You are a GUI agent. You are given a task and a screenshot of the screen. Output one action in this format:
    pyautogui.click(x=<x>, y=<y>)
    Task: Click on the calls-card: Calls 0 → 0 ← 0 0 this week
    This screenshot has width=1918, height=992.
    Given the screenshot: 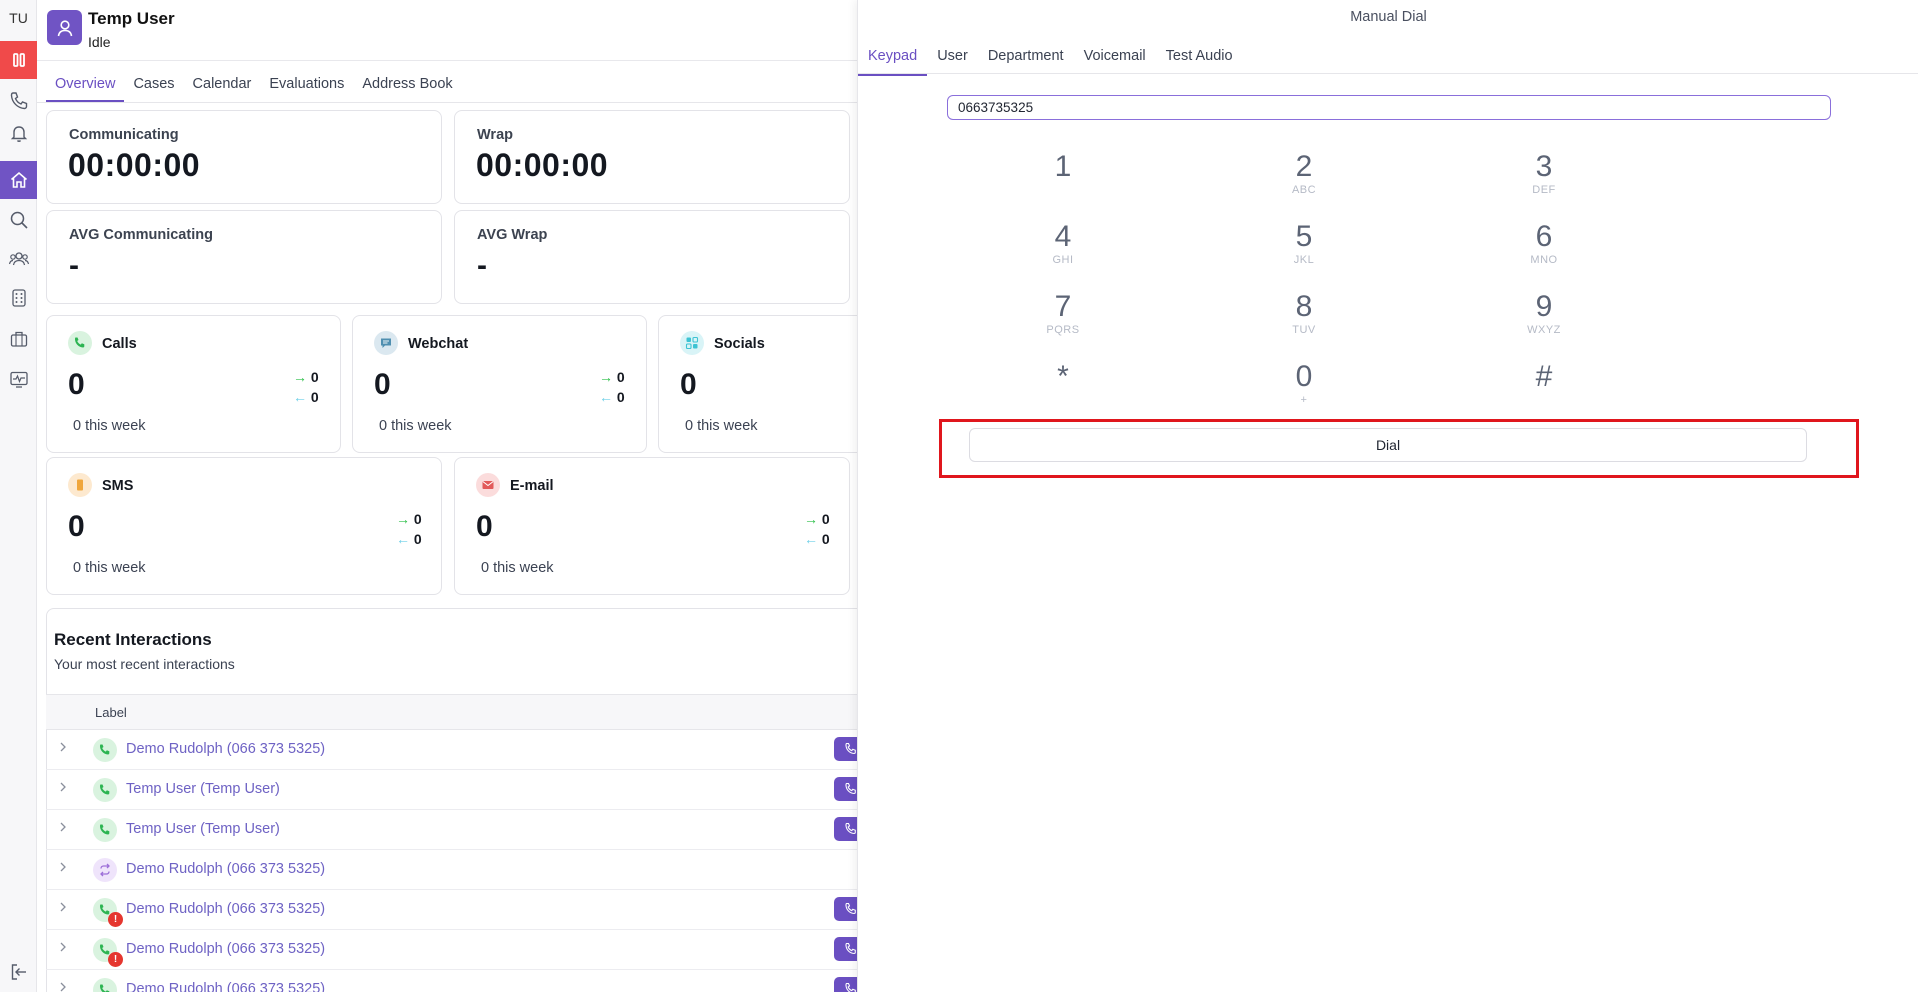 What is the action you would take?
    pyautogui.click(x=193, y=384)
    